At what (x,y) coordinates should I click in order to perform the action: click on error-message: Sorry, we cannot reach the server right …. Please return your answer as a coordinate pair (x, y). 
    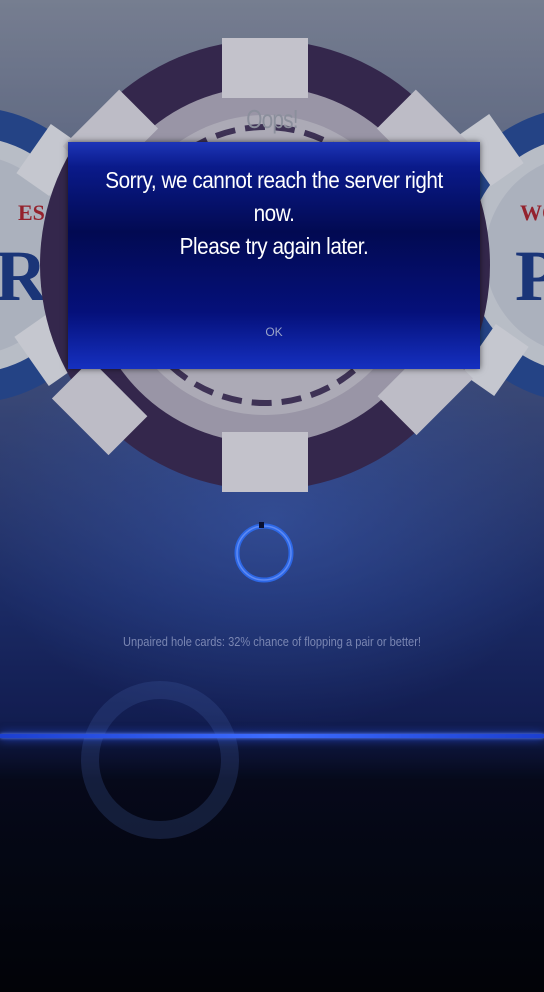
    Looking at the image, I should click on (274, 213).